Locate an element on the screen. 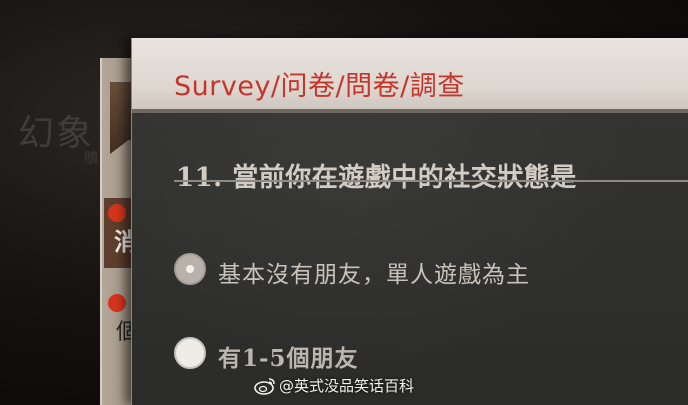 The height and width of the screenshot is (405, 688). watermark: @英式没品笑话百科 is located at coordinates (334, 386).